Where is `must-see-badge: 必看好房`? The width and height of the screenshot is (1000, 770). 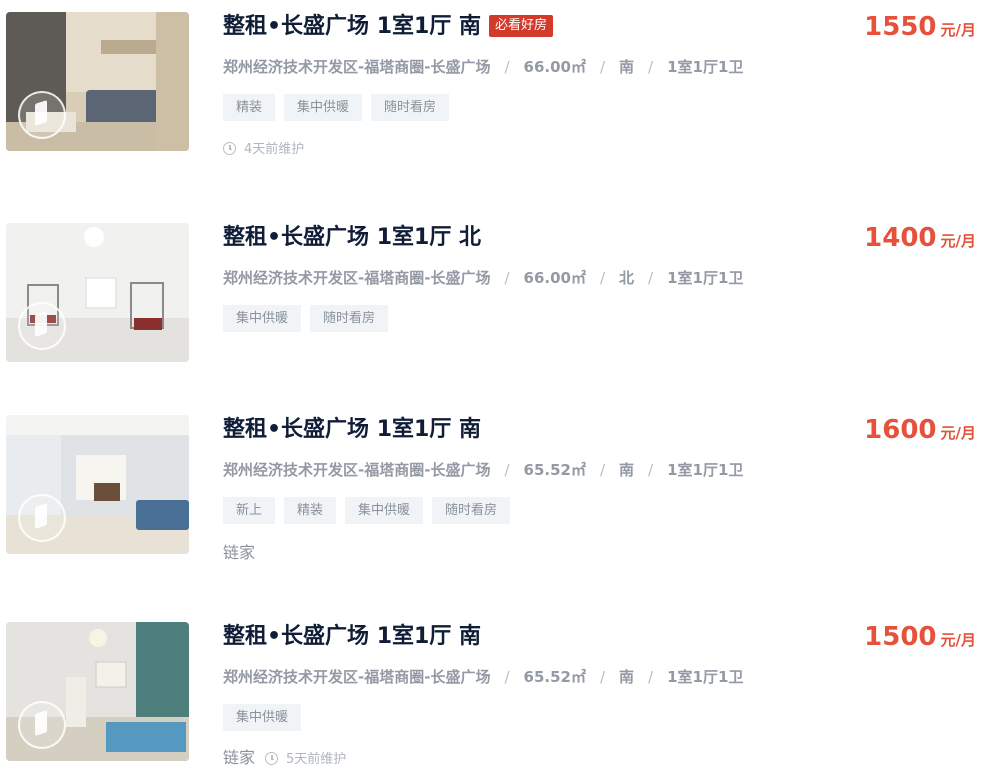 must-see-badge: 必看好房 is located at coordinates (521, 26).